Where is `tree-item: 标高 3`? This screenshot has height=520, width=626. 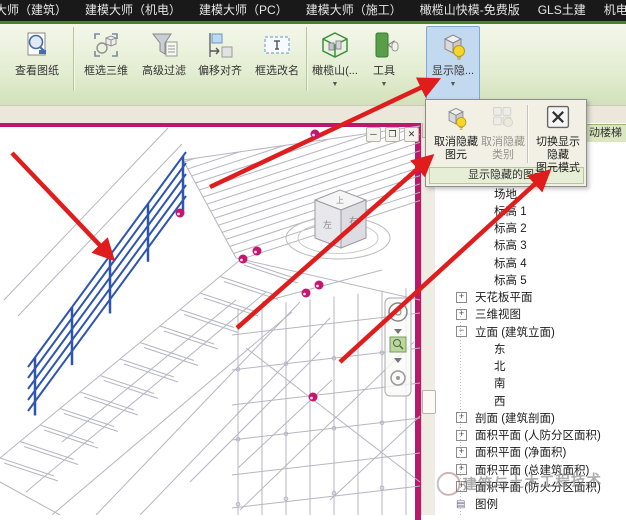
tree-item: 标高 3 is located at coordinates (530, 245).